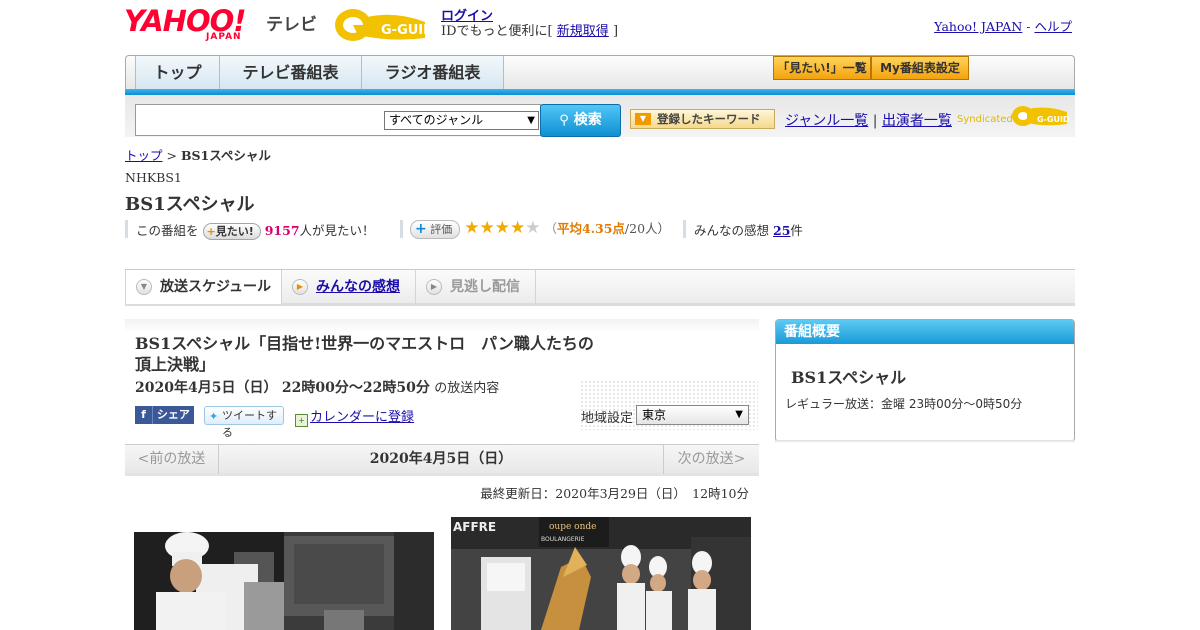 This screenshot has height=630, width=1200. Describe the element at coordinates (485, 287) in the screenshot. I see `tab-missed-stream-label: 見逃し配信` at that location.